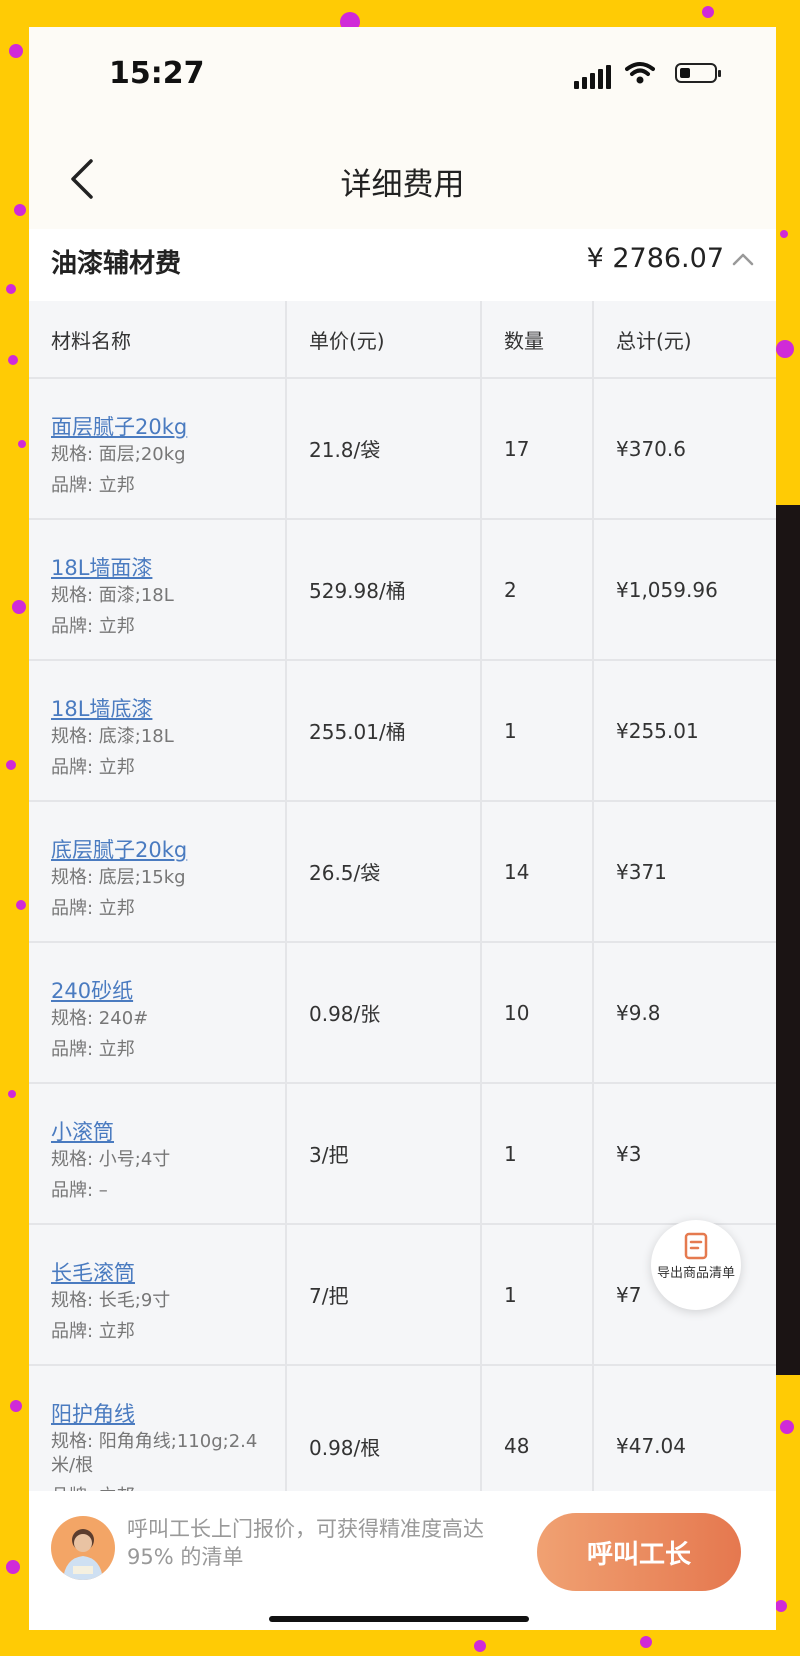 The width and height of the screenshot is (800, 1656). Describe the element at coordinates (402, 1013) in the screenshot. I see `table-row: 240砂纸 规格: 240# 品牌: 立邦 0.98/张 10 ¥9.8` at that location.